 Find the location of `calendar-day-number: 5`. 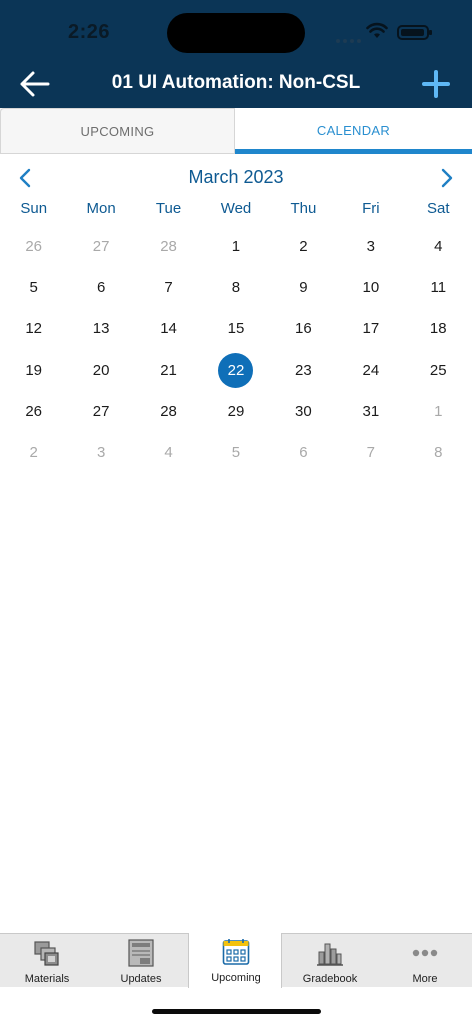

calendar-day-number: 5 is located at coordinates (33, 288).